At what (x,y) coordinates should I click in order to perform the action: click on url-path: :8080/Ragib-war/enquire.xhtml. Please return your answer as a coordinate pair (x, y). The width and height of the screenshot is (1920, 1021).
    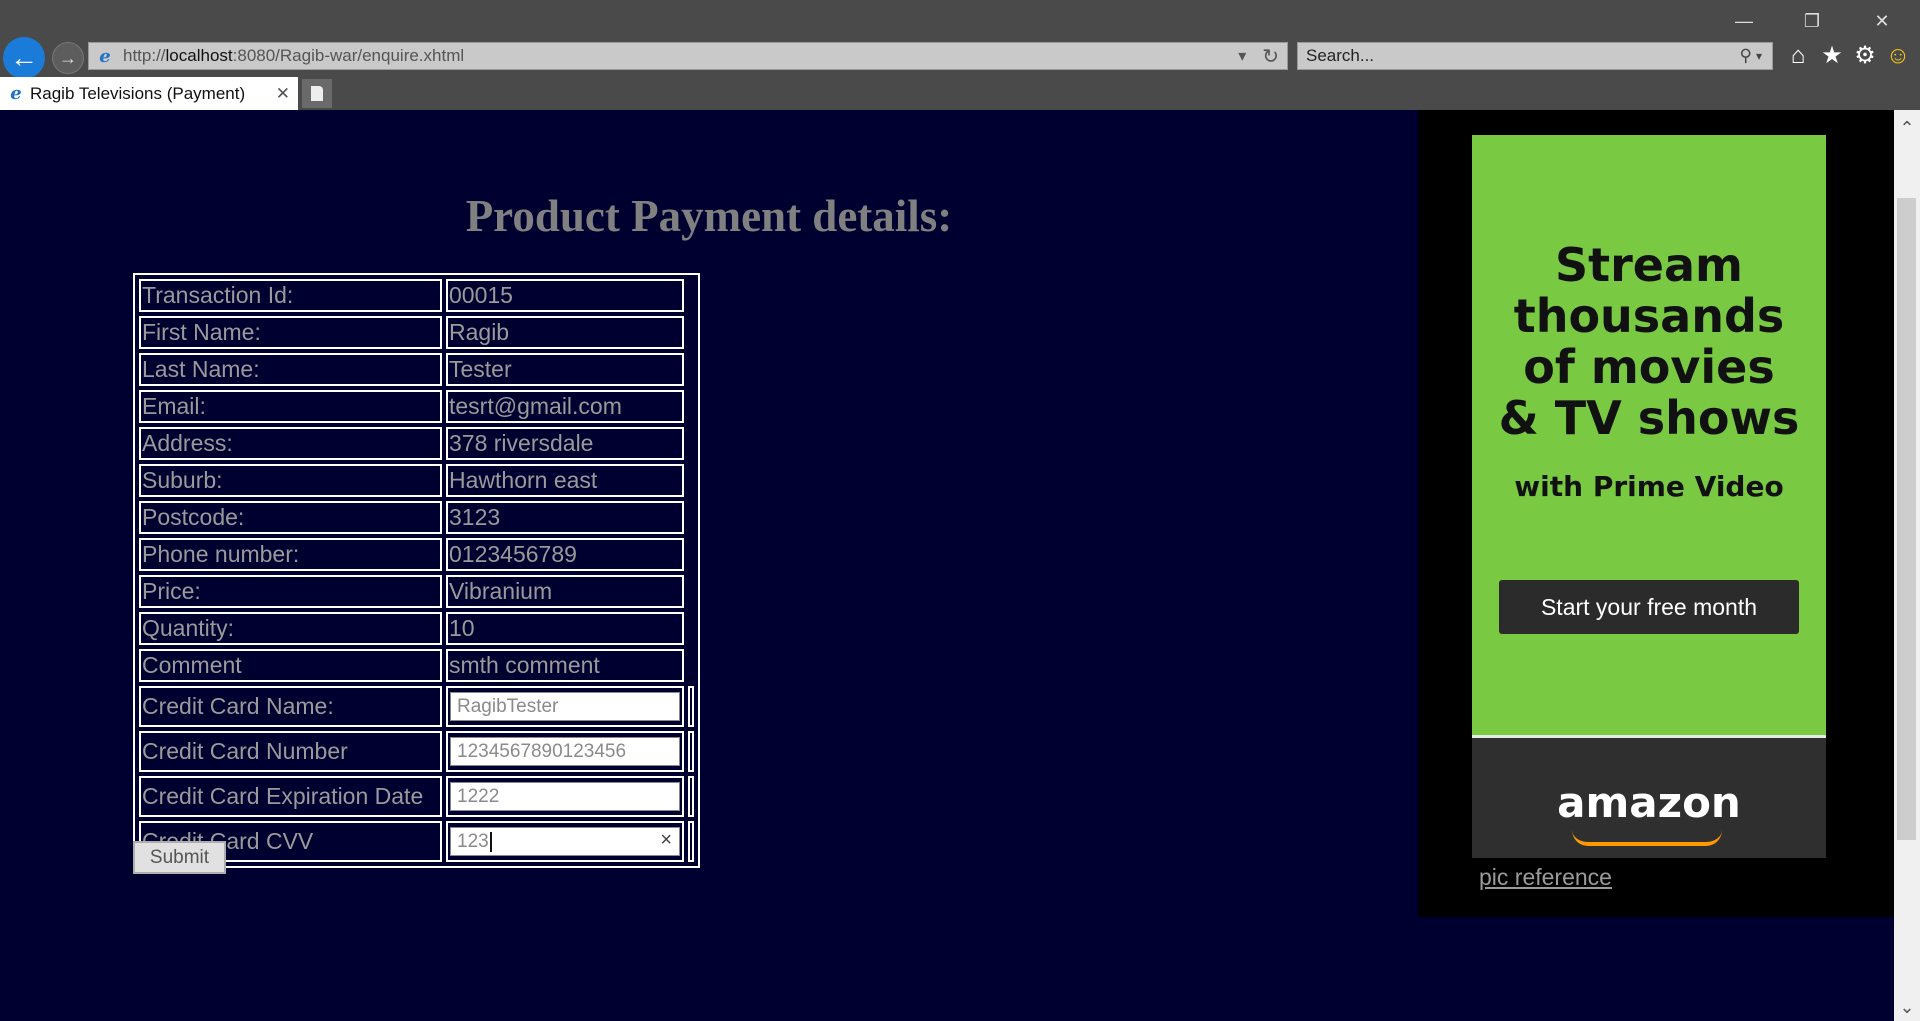
    Looking at the image, I should click on (348, 55).